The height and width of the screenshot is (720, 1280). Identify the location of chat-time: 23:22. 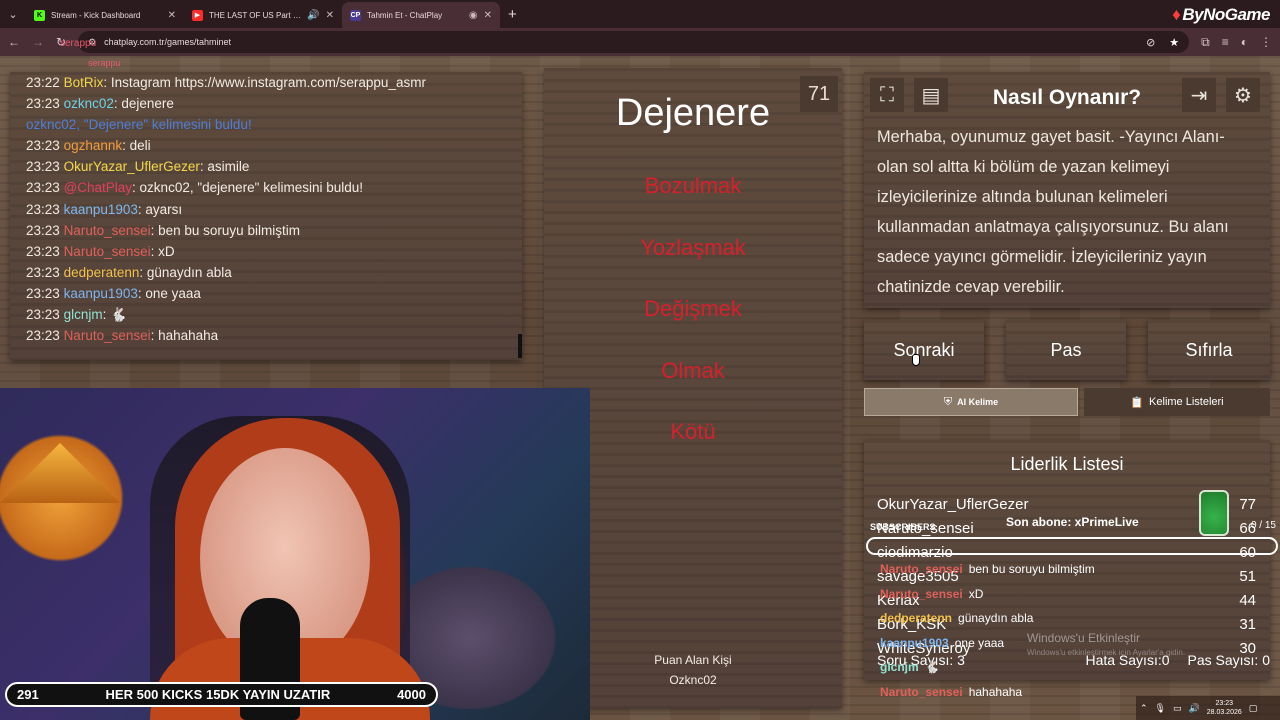
(43, 82).